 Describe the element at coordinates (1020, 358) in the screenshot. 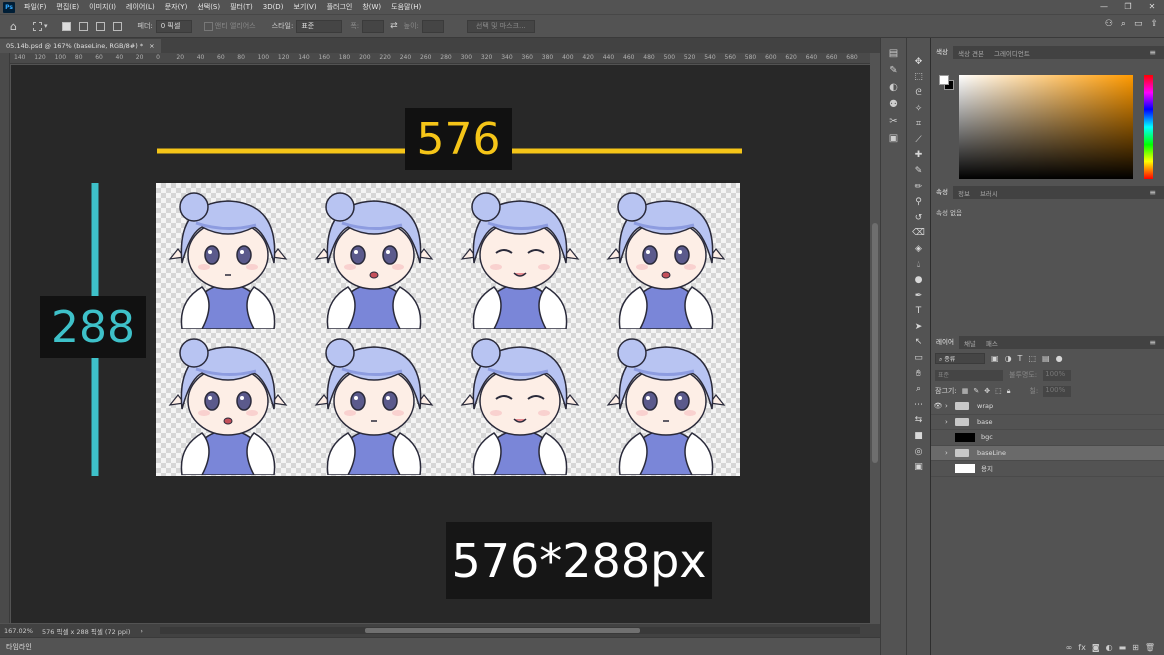

I see `filter-type-icon: T` at that location.